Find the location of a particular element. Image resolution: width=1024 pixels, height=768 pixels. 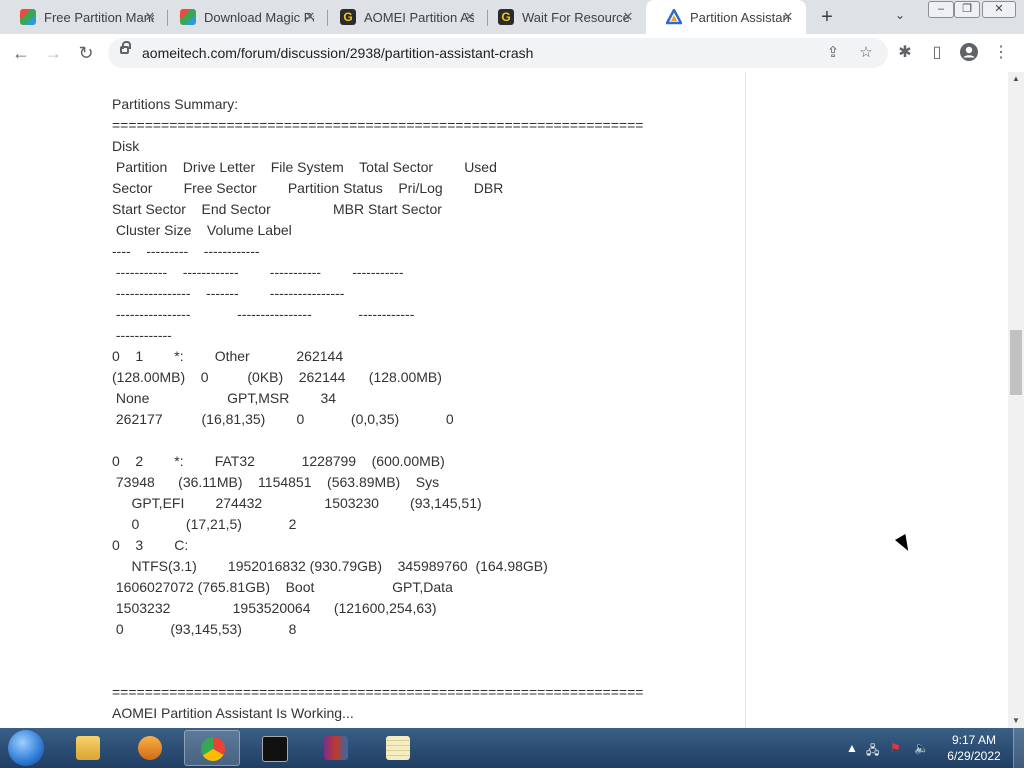

taskbar-notepad is located at coordinates (398, 748).